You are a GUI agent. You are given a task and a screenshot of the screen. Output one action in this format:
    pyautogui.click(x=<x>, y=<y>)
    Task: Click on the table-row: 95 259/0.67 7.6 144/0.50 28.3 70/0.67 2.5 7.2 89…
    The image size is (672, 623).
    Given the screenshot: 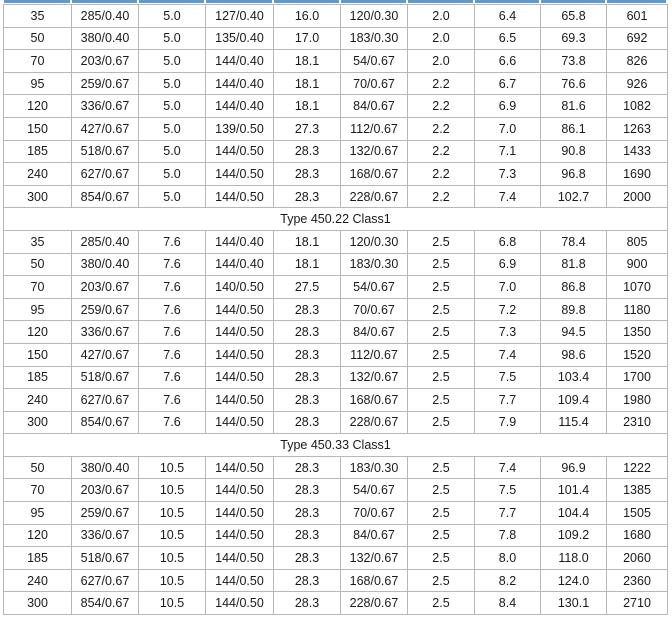 What is the action you would take?
    pyautogui.click(x=335, y=309)
    